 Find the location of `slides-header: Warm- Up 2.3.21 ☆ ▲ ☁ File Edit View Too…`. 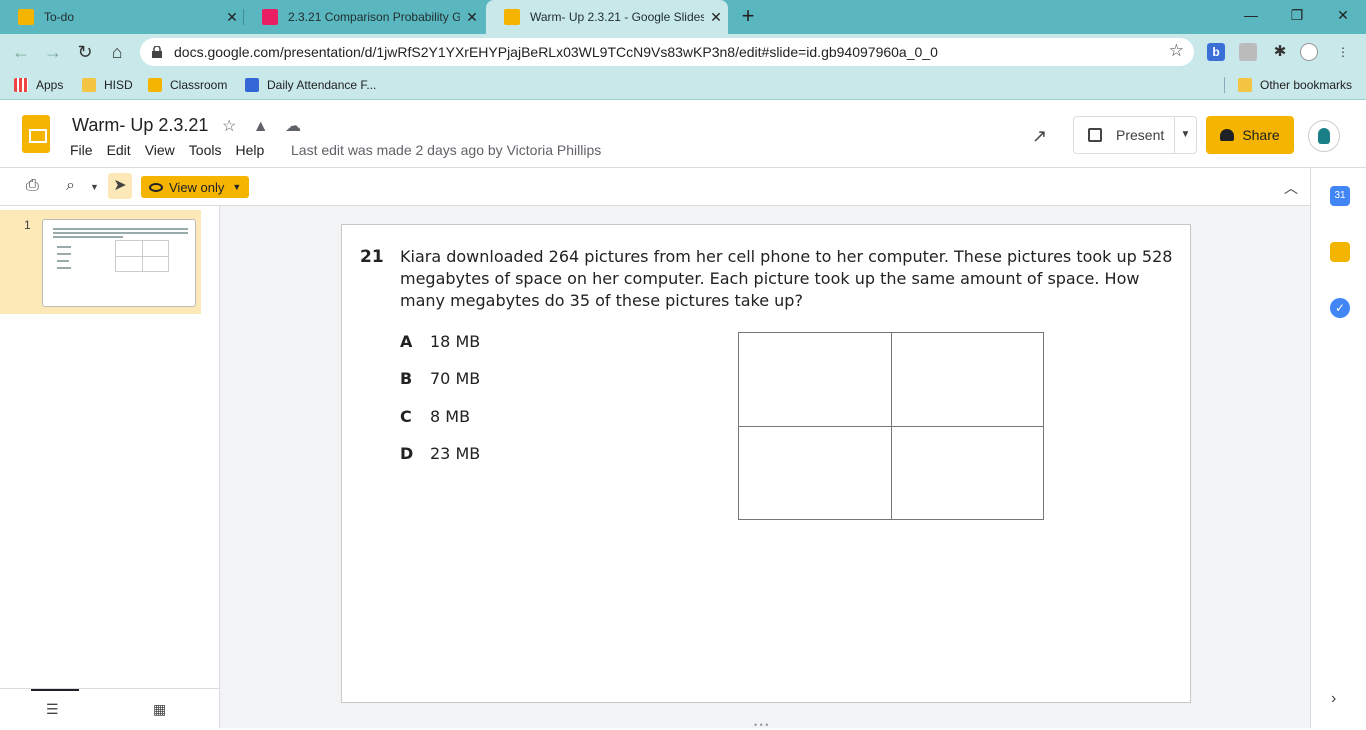

slides-header: Warm- Up 2.3.21 ☆ ▲ ☁ File Edit View Too… is located at coordinates (683, 135).